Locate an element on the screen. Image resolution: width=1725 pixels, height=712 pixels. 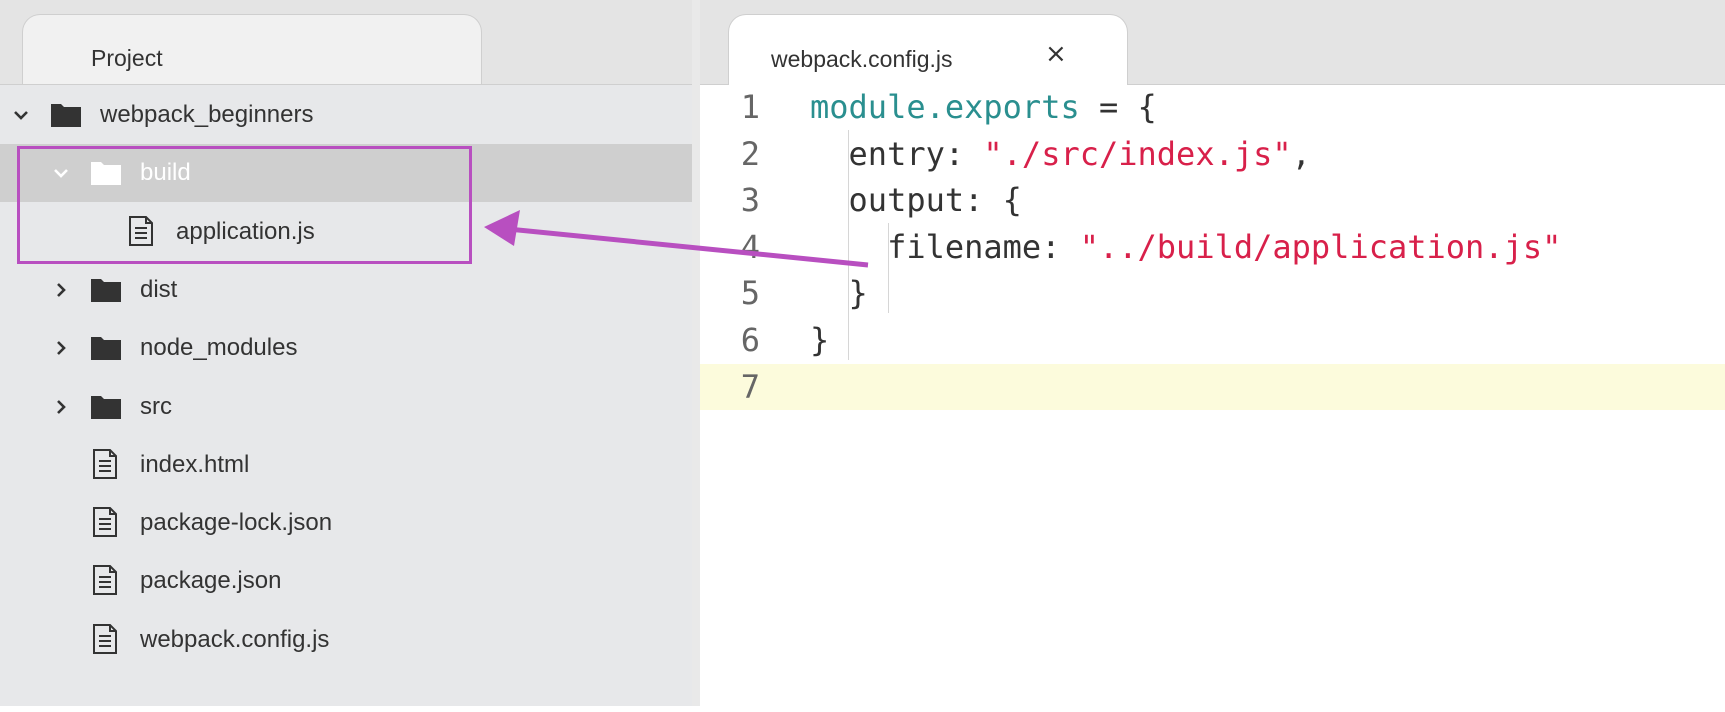
code-line: 2 entry: "./src/index.js", is located at coordinates (1212, 154).